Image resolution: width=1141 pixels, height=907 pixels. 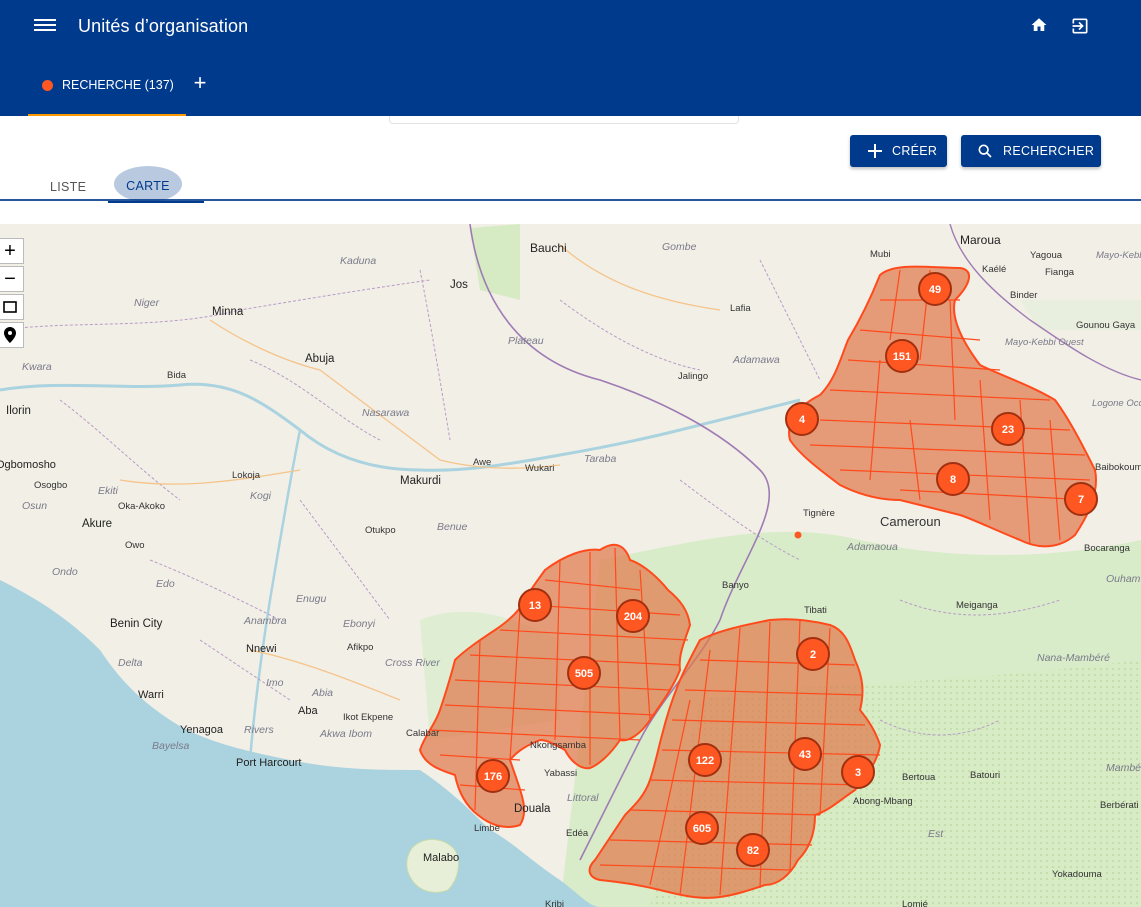 I want to click on place-label: Bocaranga, so click(x=1107, y=548).